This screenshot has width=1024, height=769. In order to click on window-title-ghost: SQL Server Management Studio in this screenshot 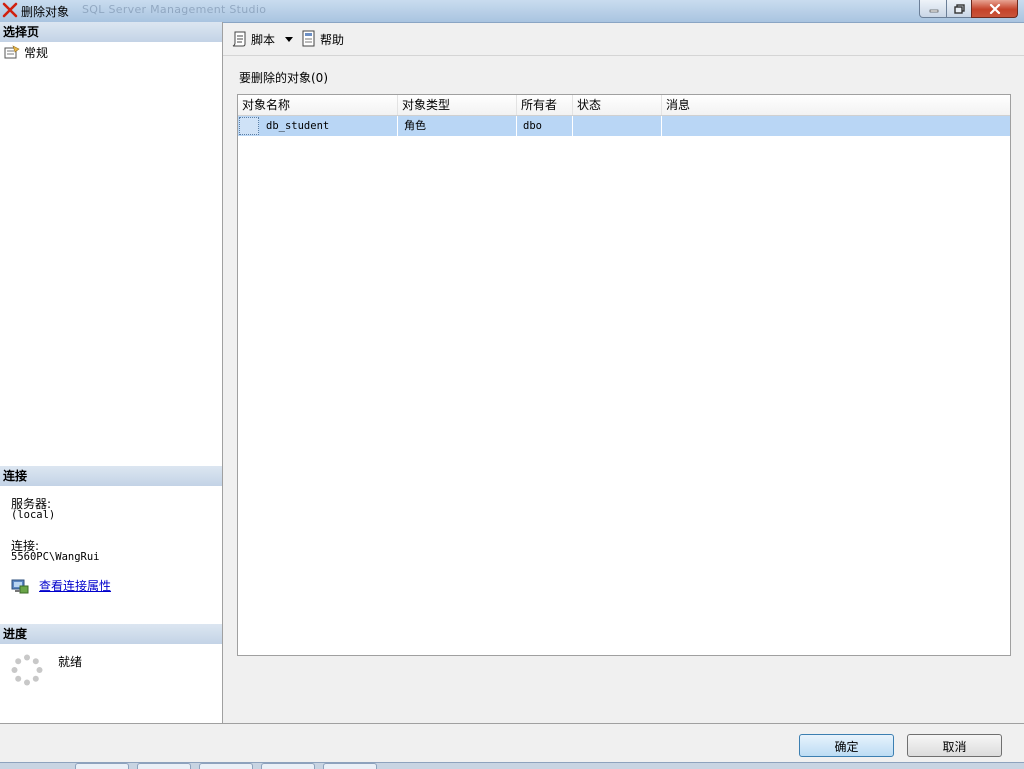, I will do `click(174, 9)`.